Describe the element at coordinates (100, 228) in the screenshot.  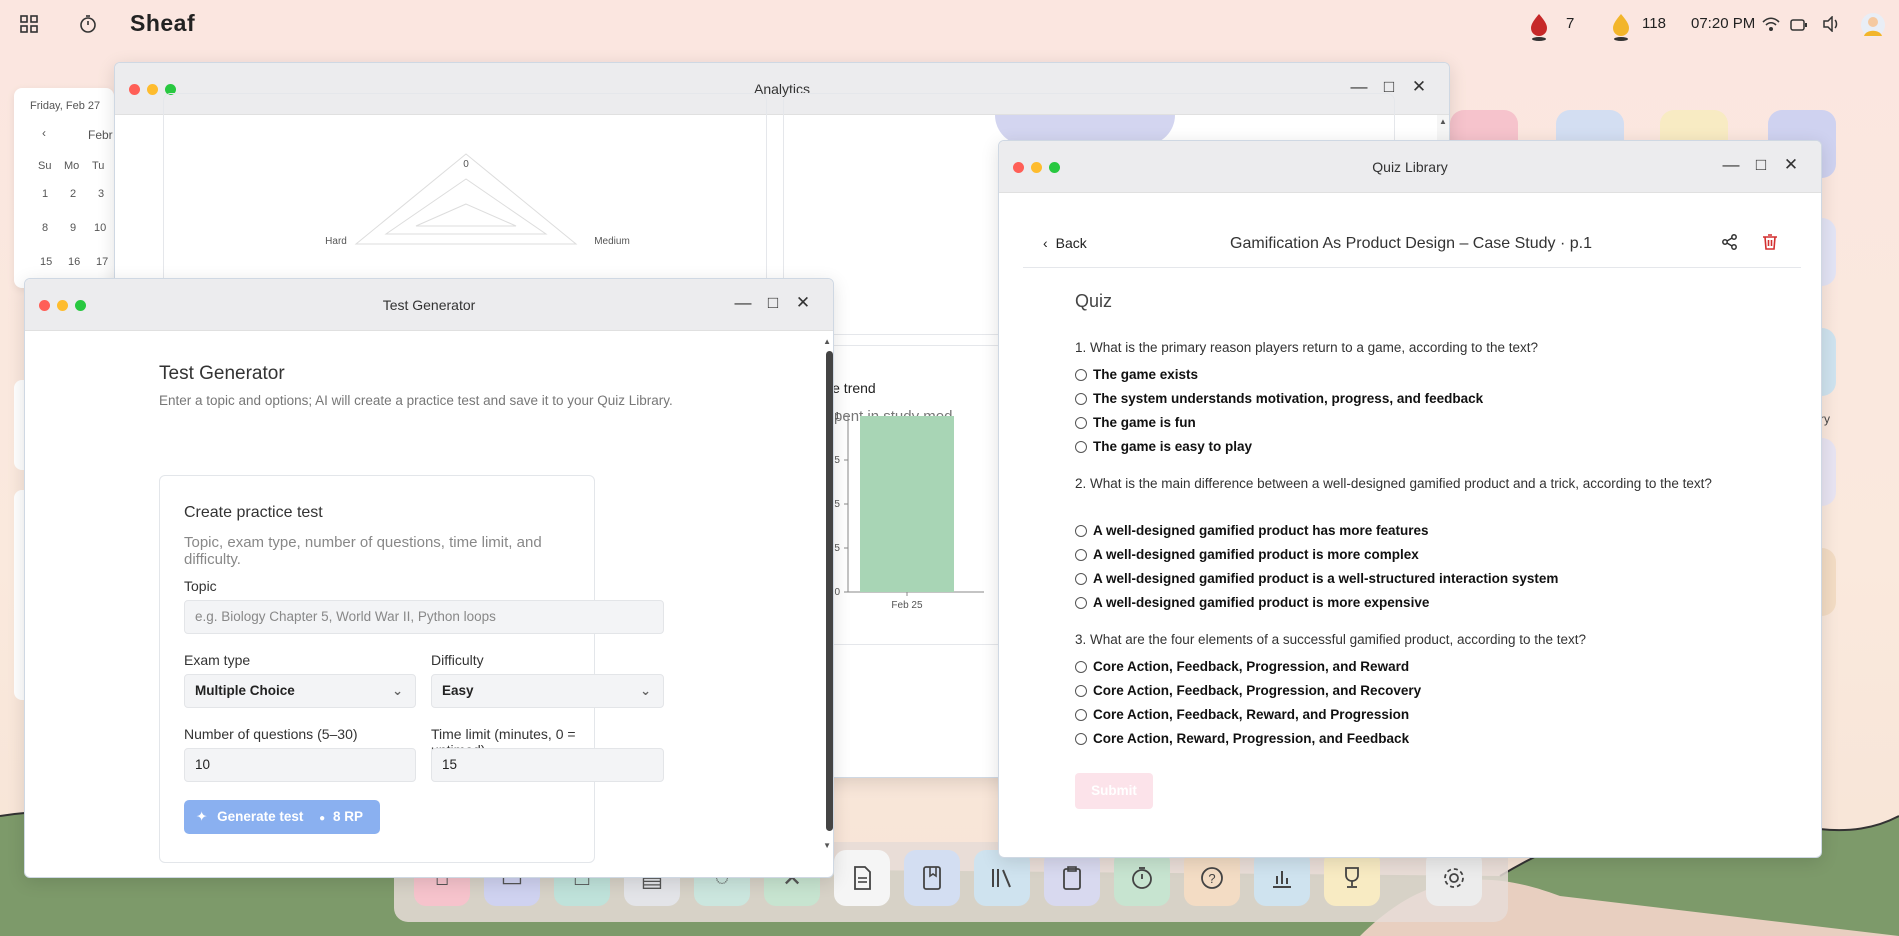
I see `calendar-day: 10` at that location.